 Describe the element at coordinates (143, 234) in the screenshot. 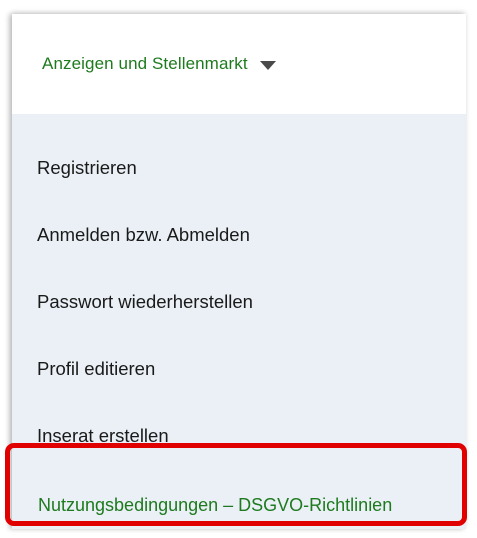

I see `menu-item-label: Anmelden bzw. Abmelden` at that location.